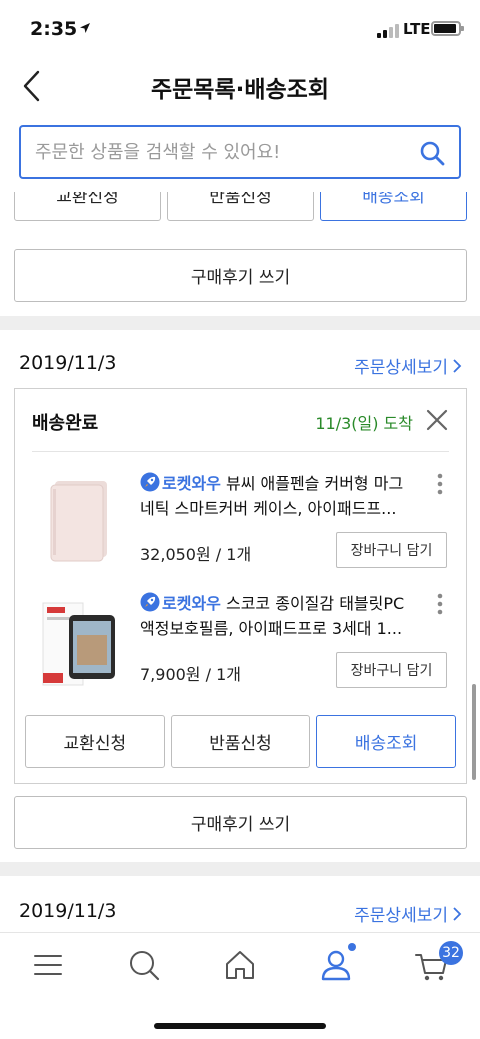  Describe the element at coordinates (240, 451) in the screenshot. I see `divider` at that location.